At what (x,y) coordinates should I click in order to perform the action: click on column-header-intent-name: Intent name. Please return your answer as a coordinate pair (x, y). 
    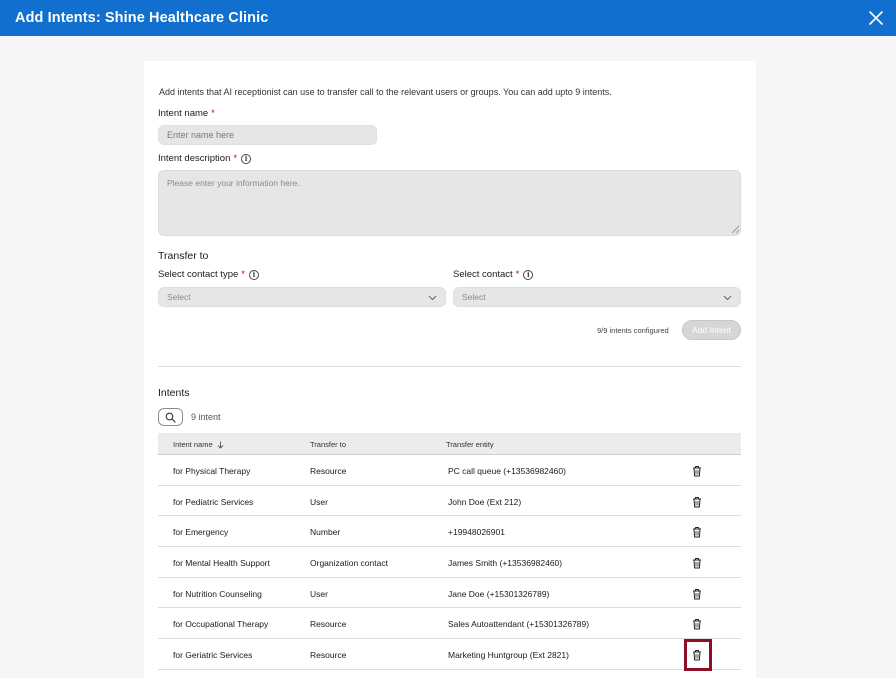
    Looking at the image, I should click on (198, 444).